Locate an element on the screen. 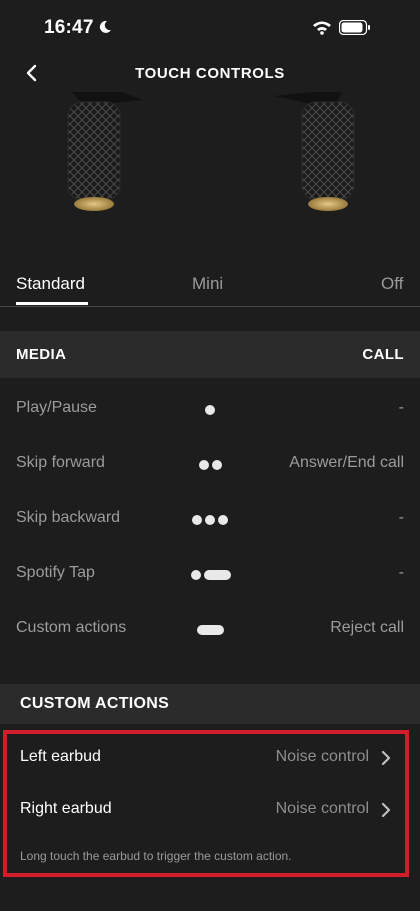  control-row-spotify-tap: Spotify Tap - is located at coordinates (210, 575).